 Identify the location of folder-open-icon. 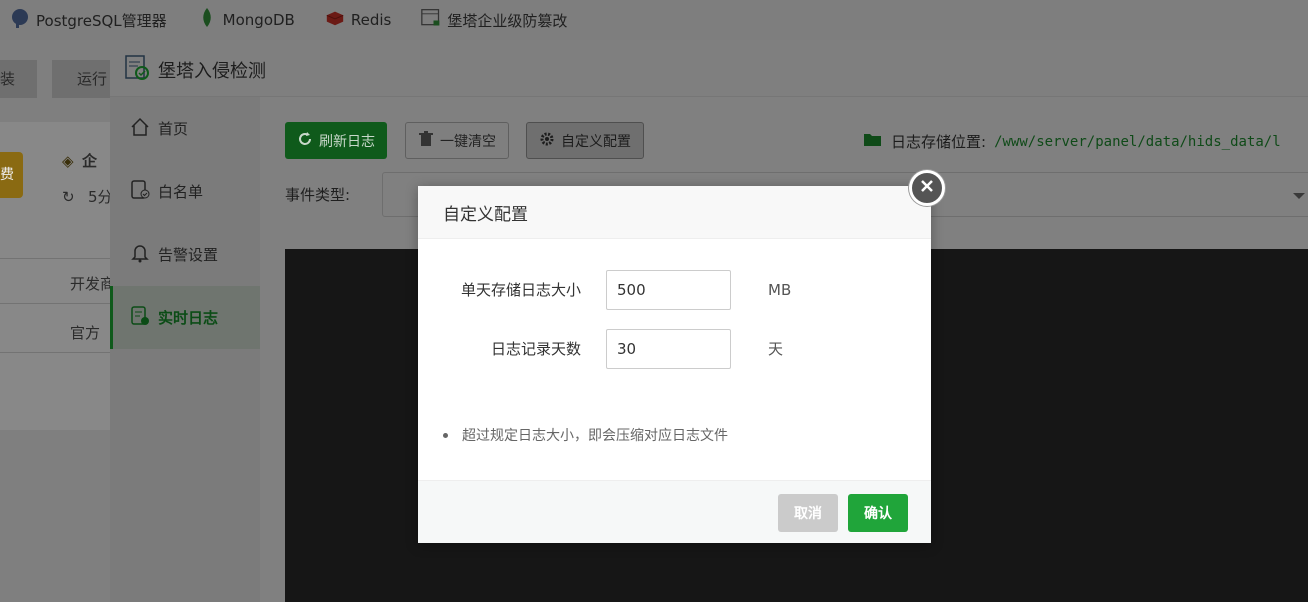
(873, 142).